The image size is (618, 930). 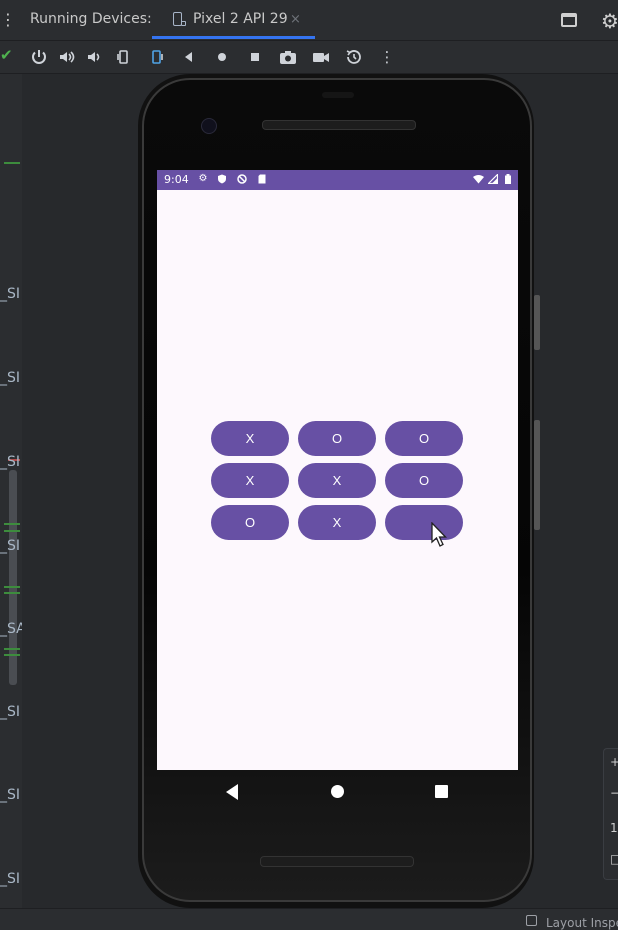 I want to click on board-cell-6: O, so click(x=424, y=480).